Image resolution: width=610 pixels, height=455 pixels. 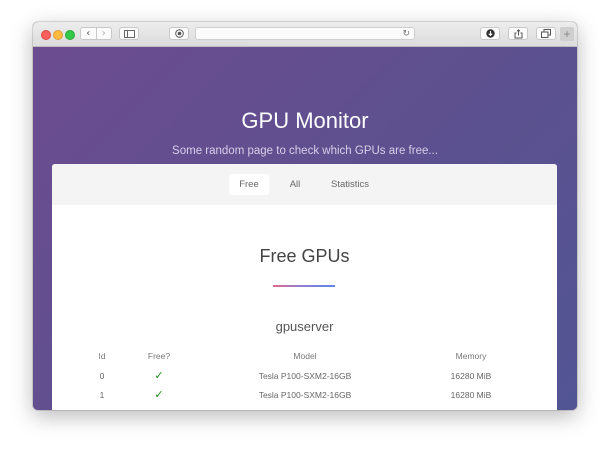 I want to click on download-icon, so click(x=490, y=33).